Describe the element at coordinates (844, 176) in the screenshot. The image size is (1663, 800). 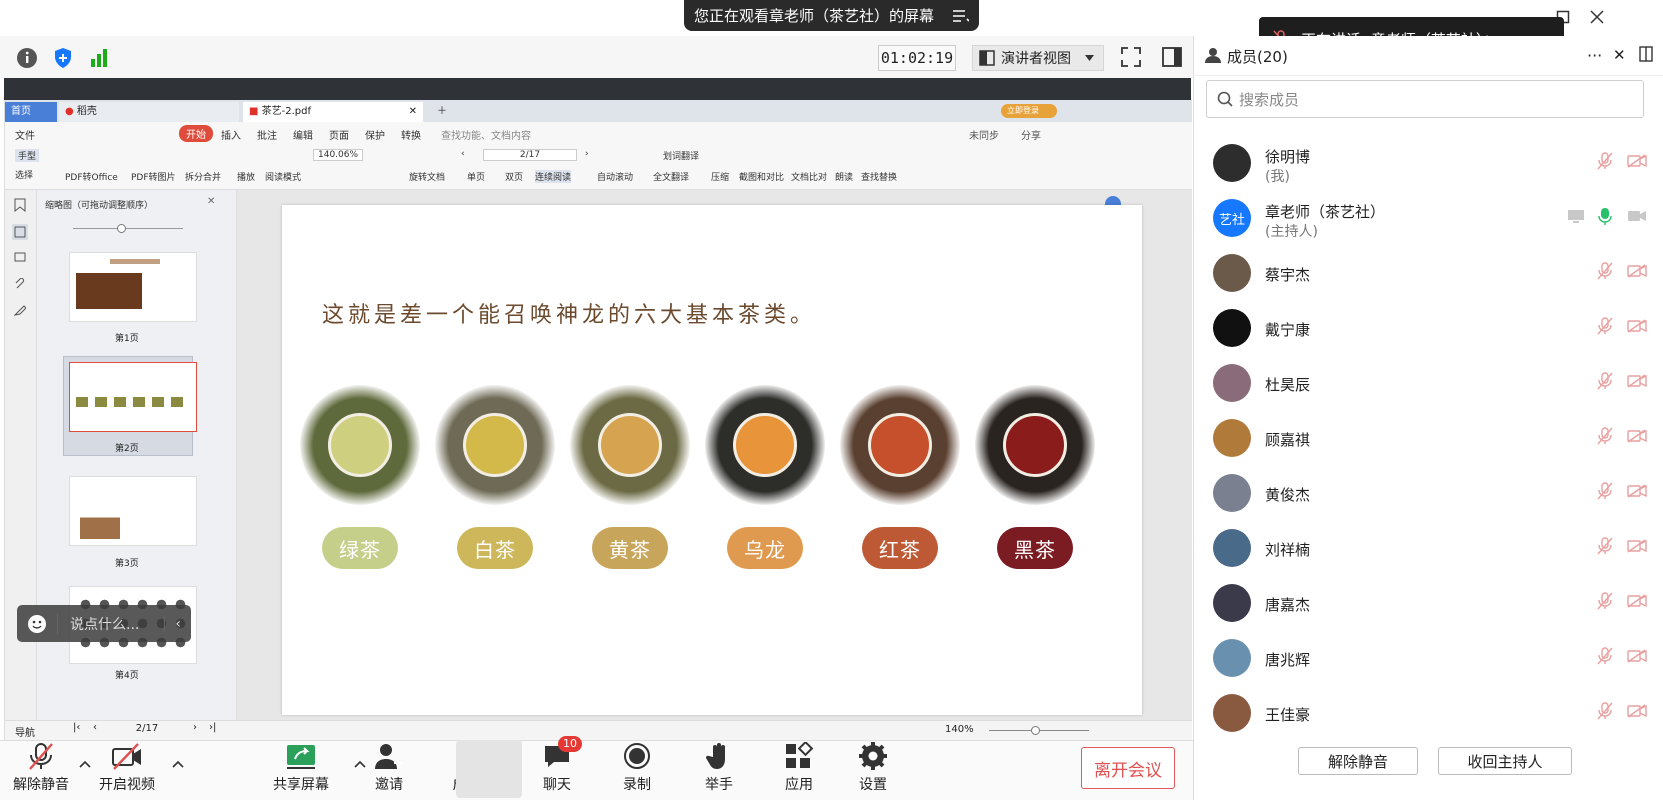
I see `tool-read-aloud: 朗读` at that location.